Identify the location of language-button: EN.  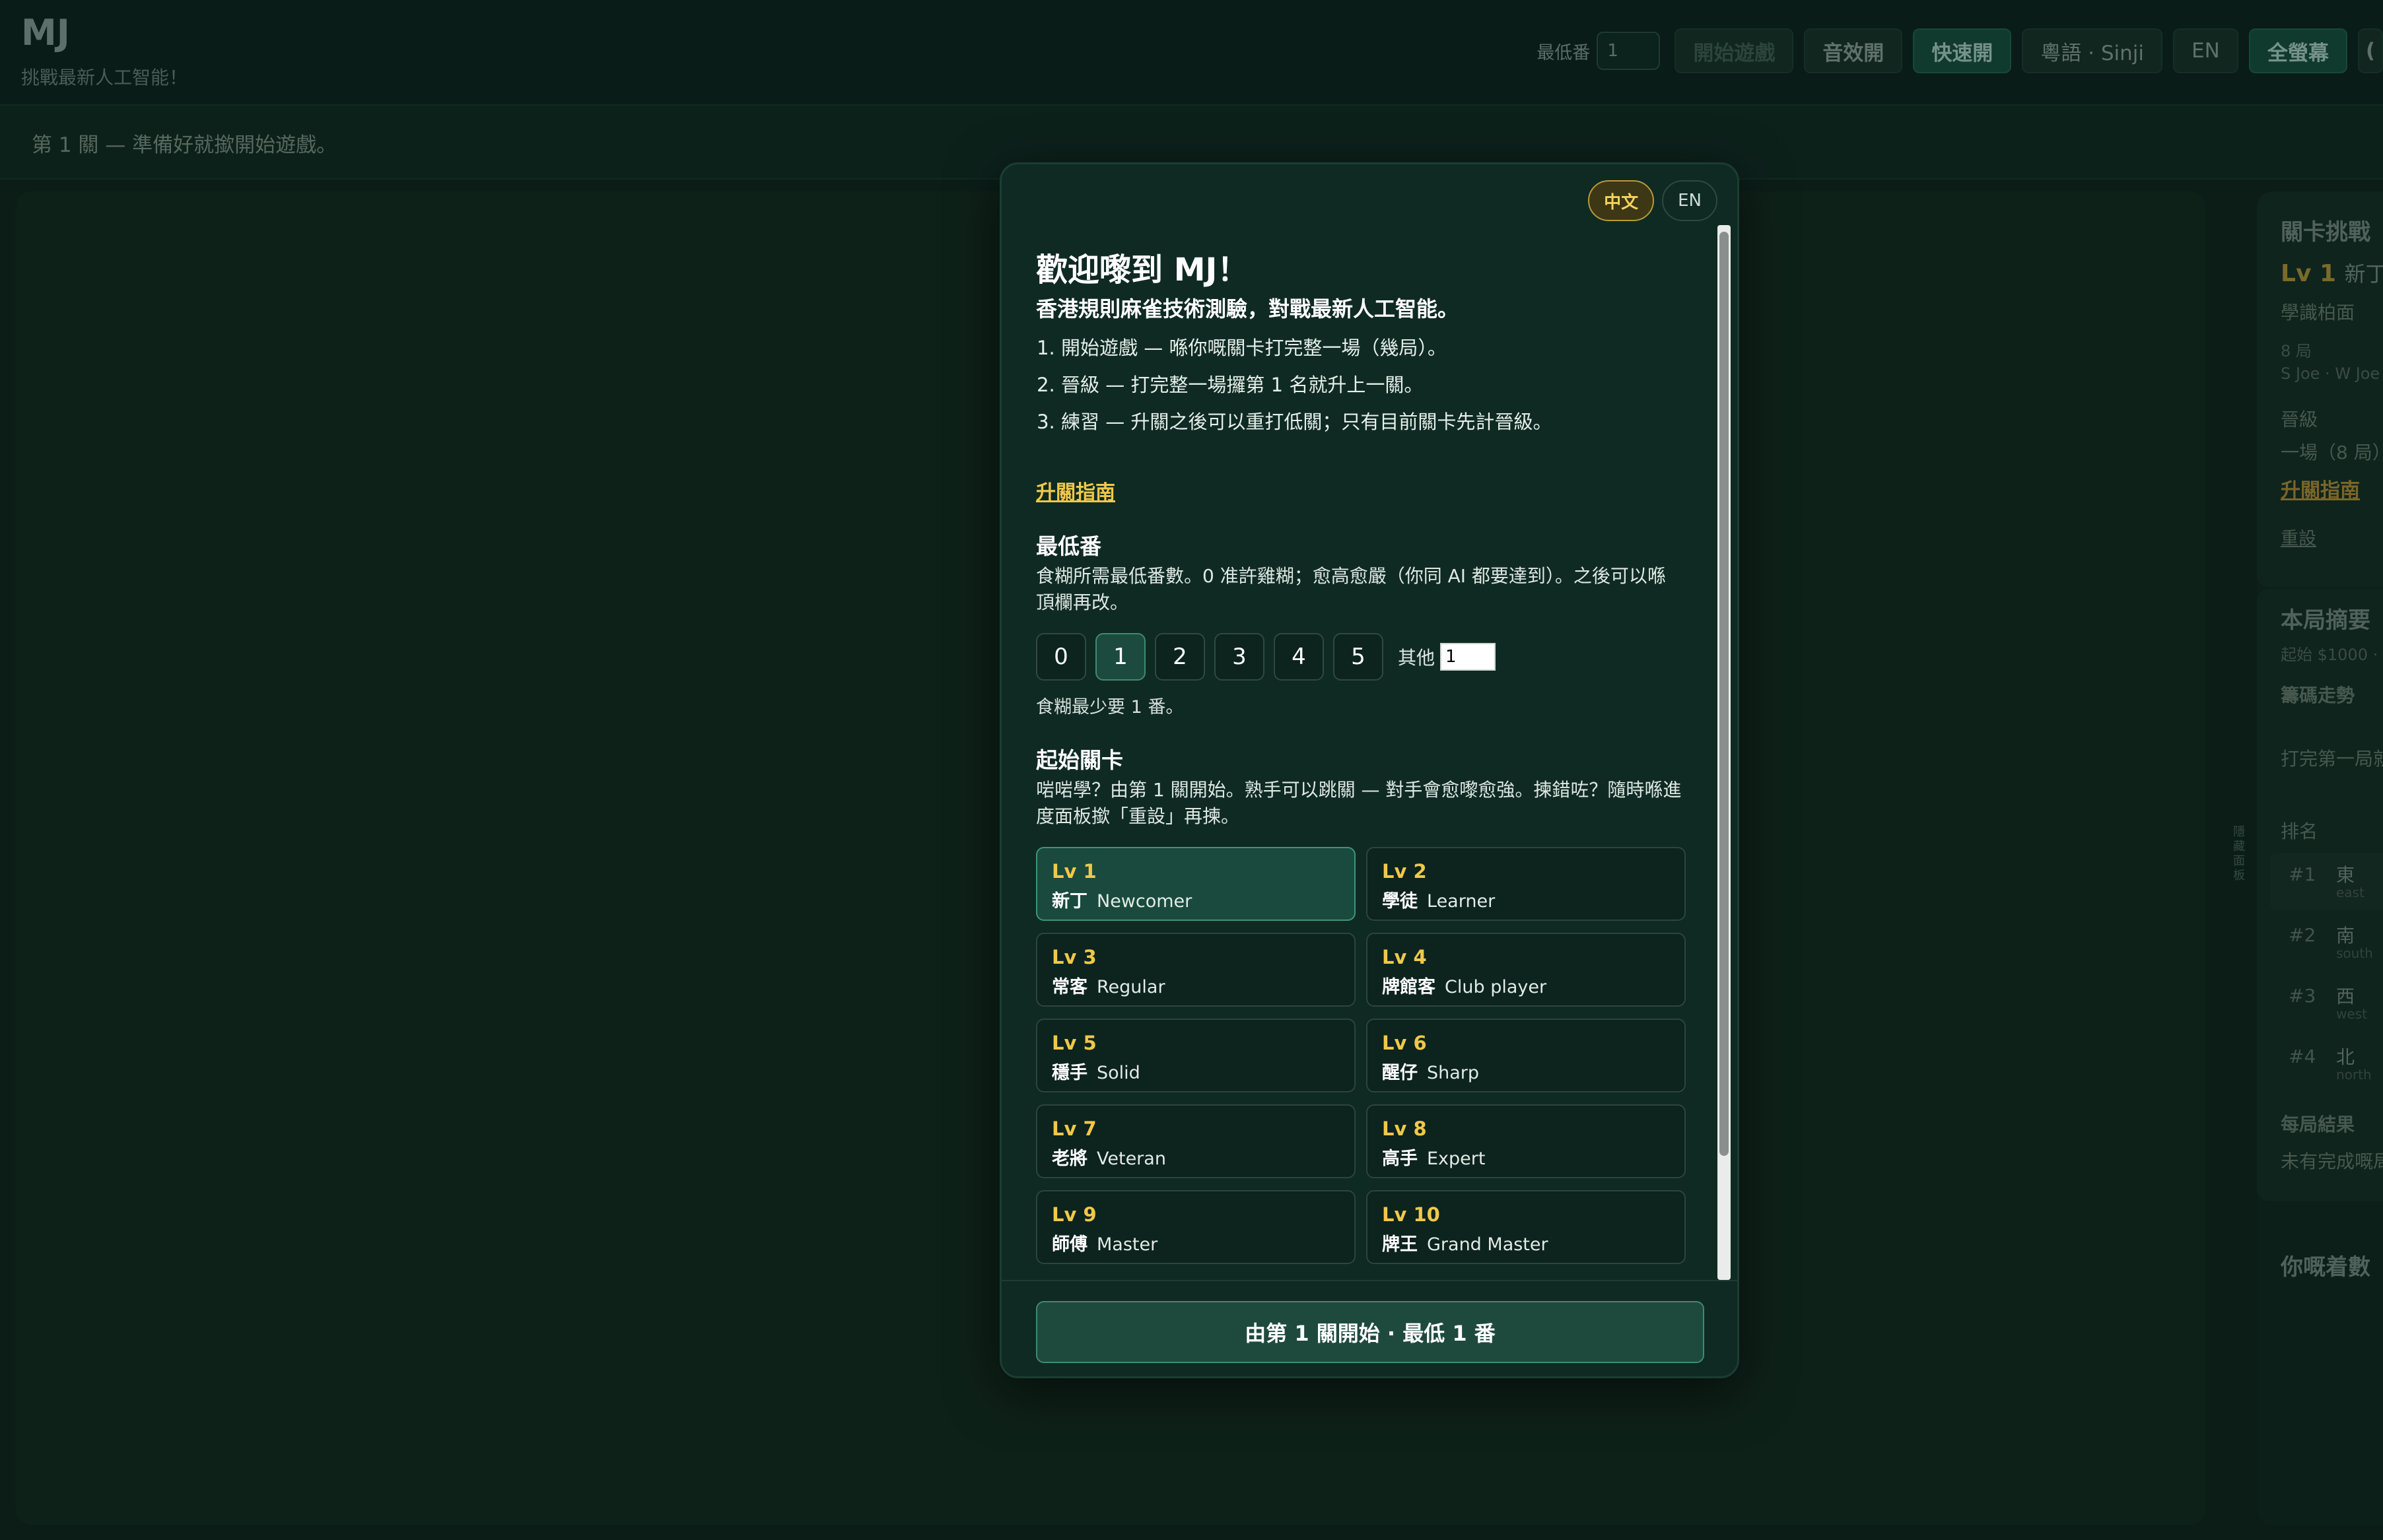
(2206, 51).